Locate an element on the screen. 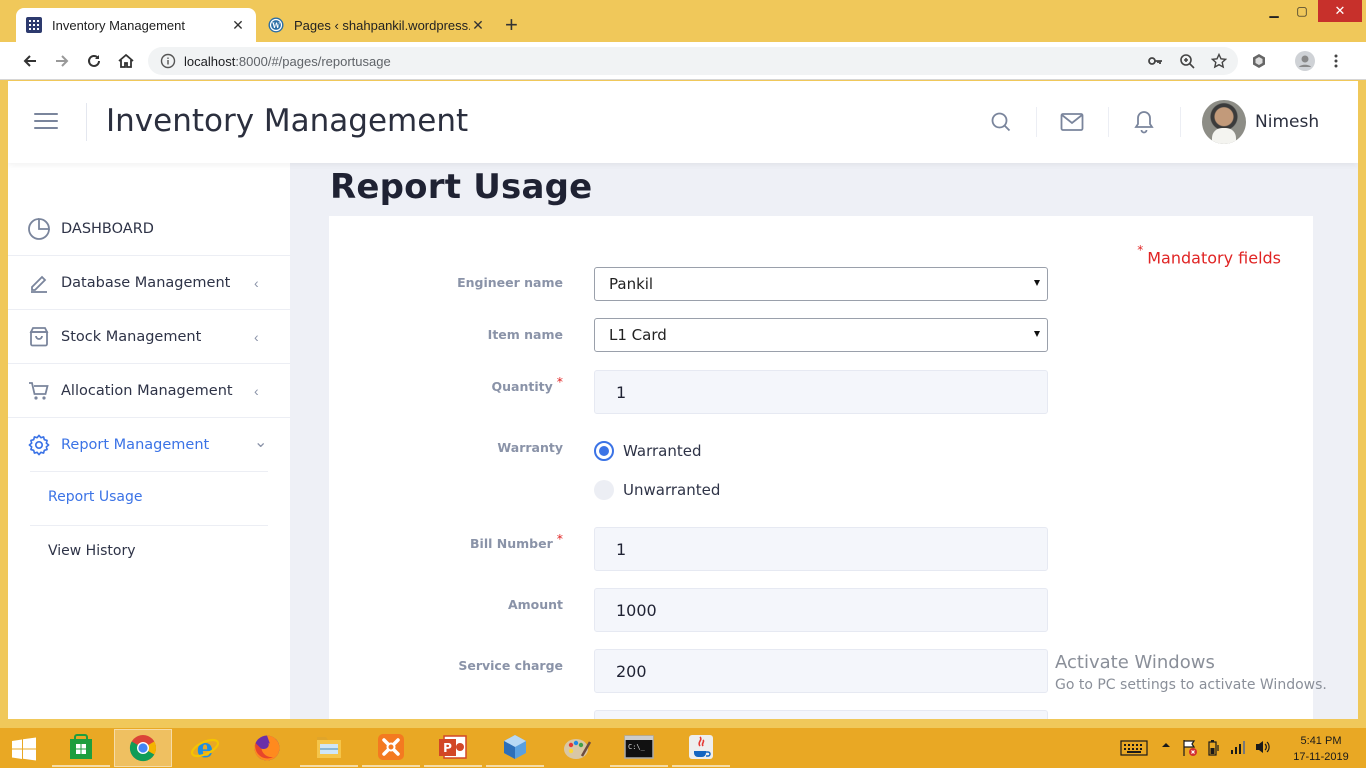  signal-icon is located at coordinates (1238, 748).